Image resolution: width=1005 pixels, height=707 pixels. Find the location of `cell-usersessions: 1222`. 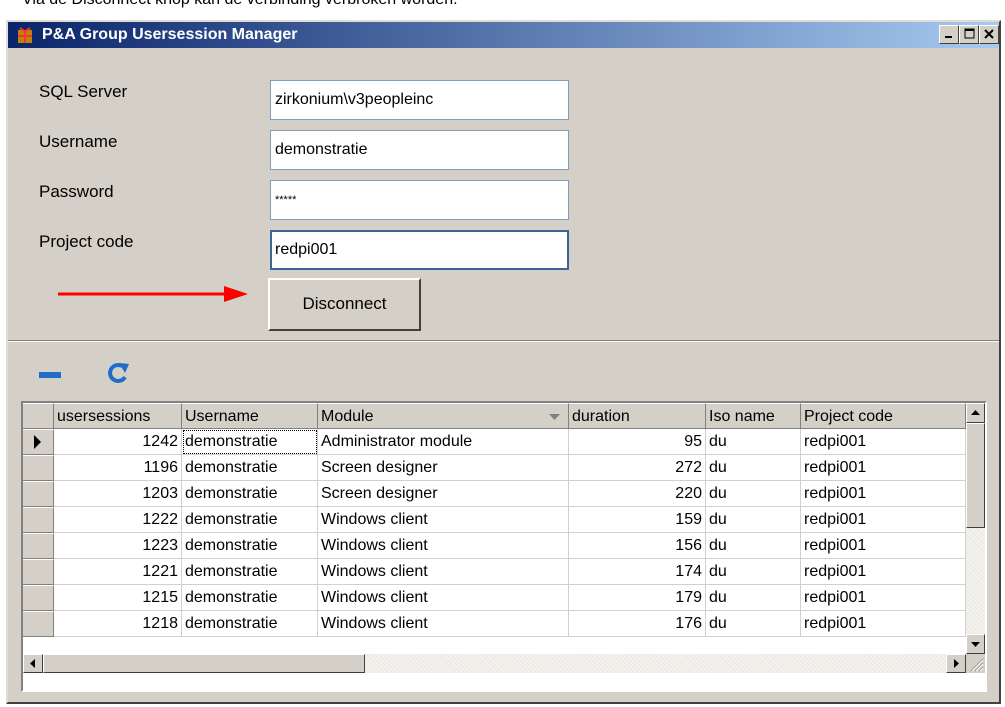

cell-usersessions: 1222 is located at coordinates (118, 520).